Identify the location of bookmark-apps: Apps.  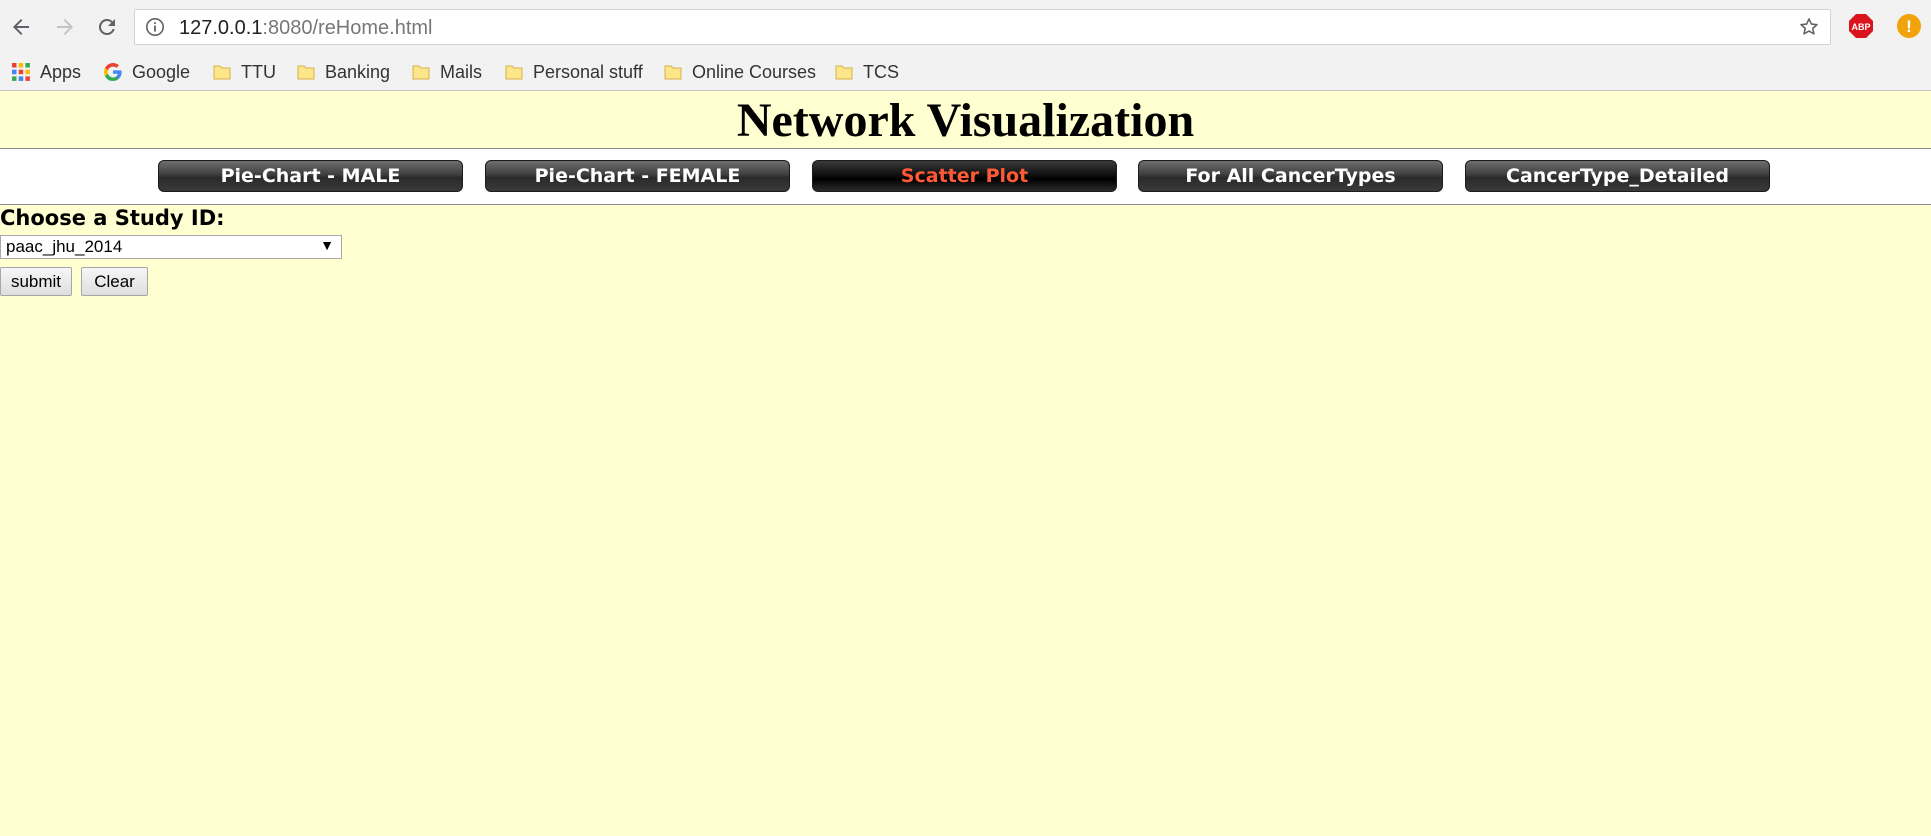
(46, 72).